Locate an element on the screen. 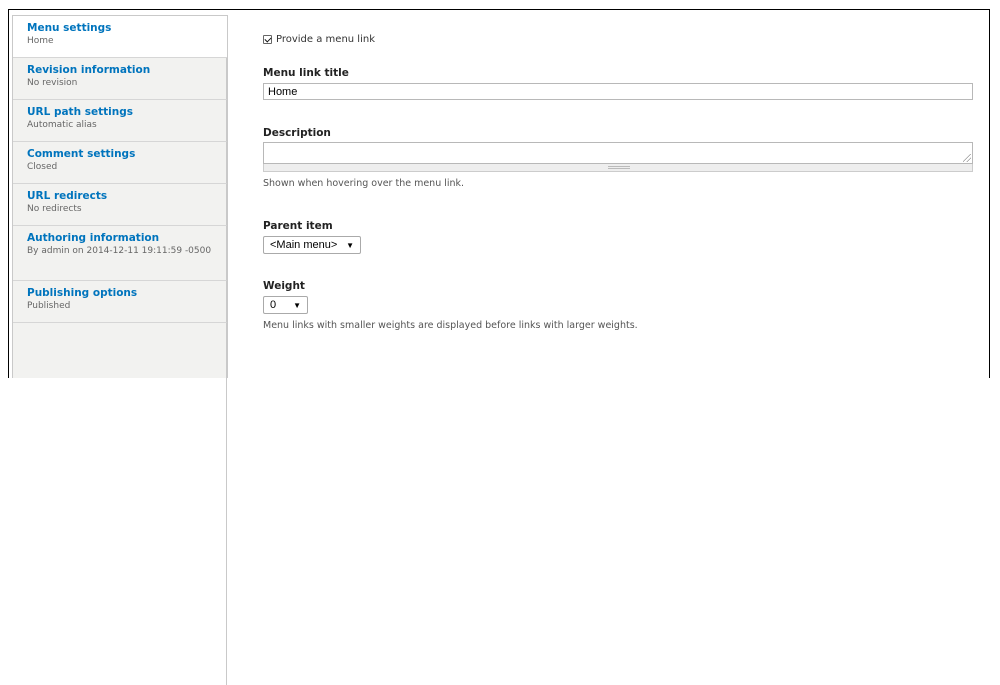 The image size is (1000, 685). tab-filler is located at coordinates (120, 504).